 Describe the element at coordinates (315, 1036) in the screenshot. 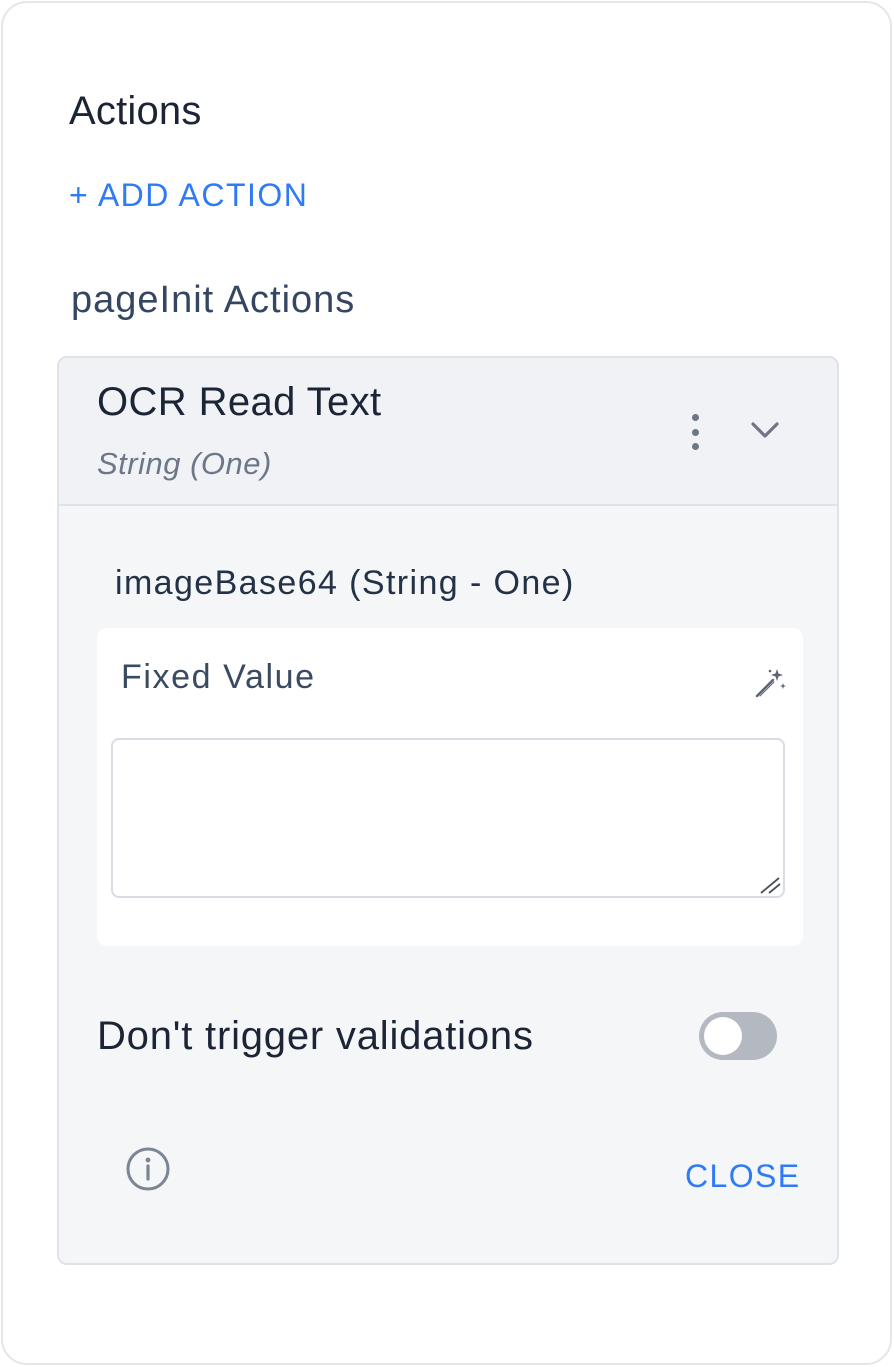

I see `toggle-label: Don't trigger validations` at that location.